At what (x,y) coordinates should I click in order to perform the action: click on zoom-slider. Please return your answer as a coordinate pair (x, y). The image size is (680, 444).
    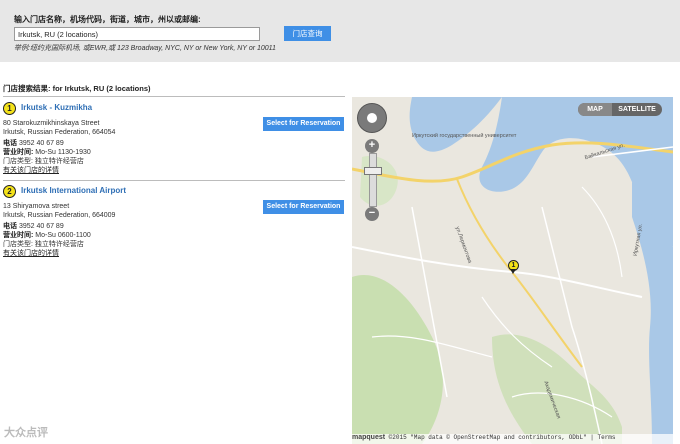
    Looking at the image, I should click on (373, 180).